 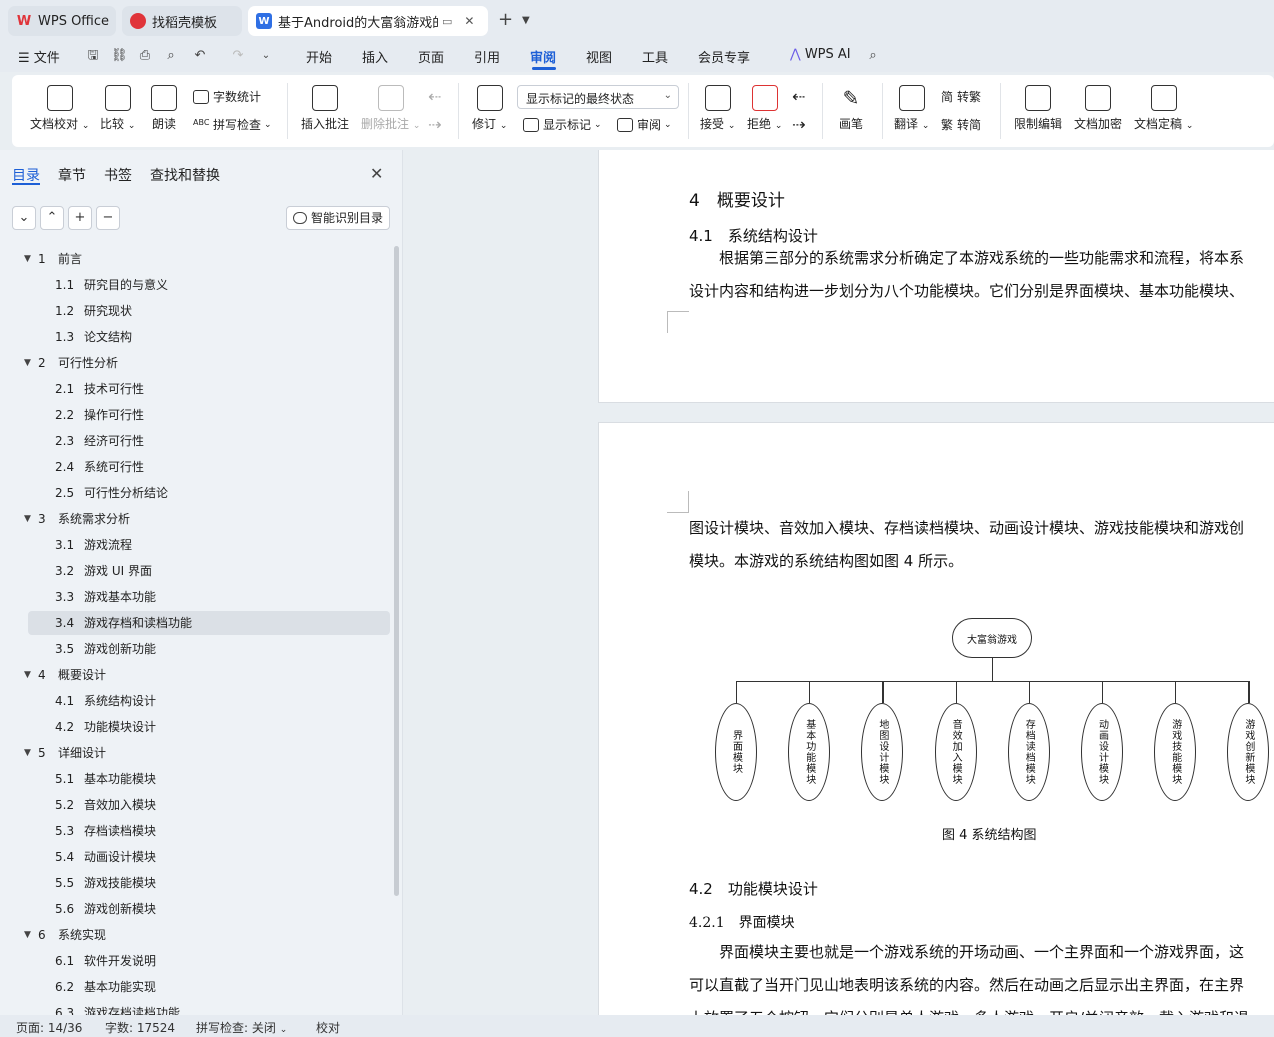 I want to click on toc-item: 5.5 游戏技能模块, so click(x=197, y=883).